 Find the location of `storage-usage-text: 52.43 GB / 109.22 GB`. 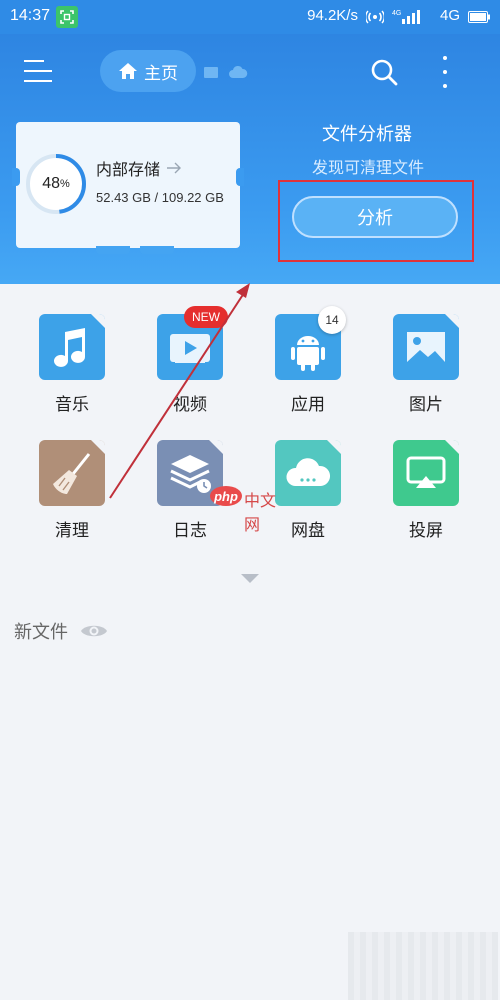

storage-usage-text: 52.43 GB / 109.22 GB is located at coordinates (160, 197).